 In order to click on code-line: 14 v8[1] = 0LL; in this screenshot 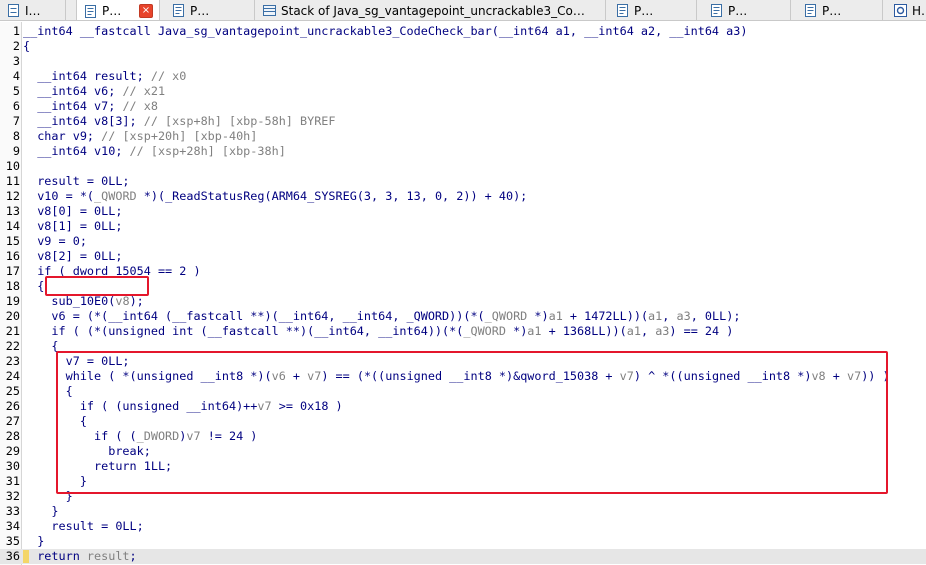, I will do `click(463, 226)`.